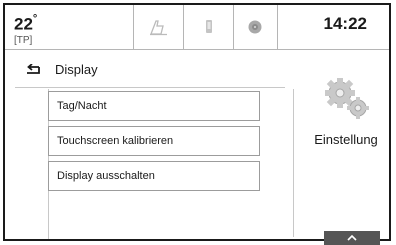  Describe the element at coordinates (150, 87) in the screenshot. I see `header-divider` at that location.